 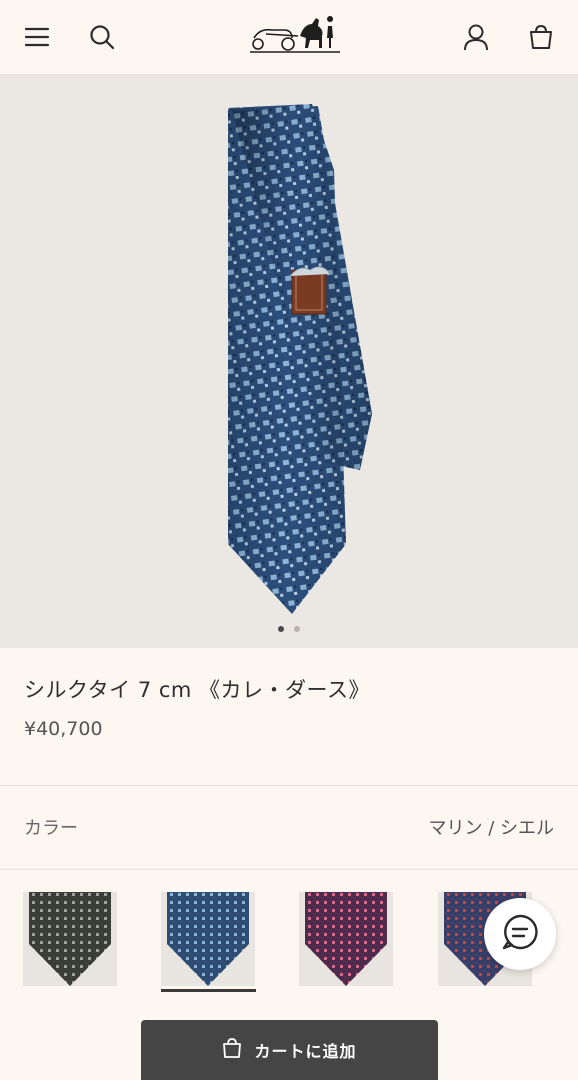 What do you see at coordinates (300, 359) in the screenshot?
I see `silk-tie-image` at bounding box center [300, 359].